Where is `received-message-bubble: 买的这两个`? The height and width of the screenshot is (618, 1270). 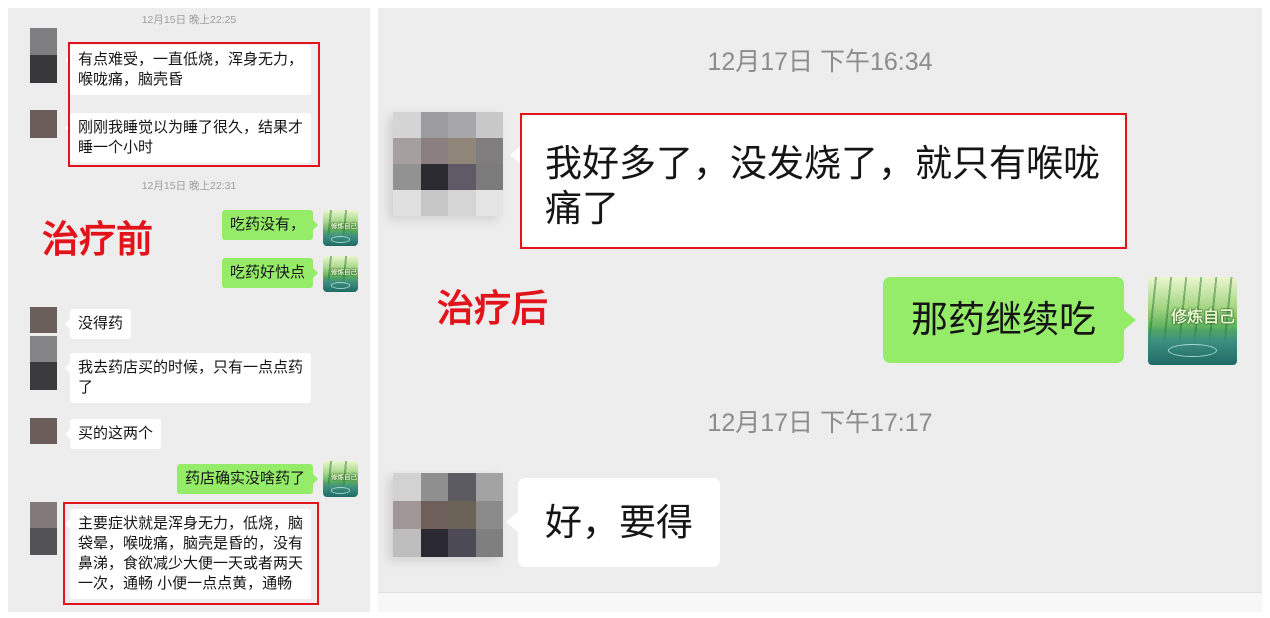
received-message-bubble: 买的这两个 is located at coordinates (113, 434).